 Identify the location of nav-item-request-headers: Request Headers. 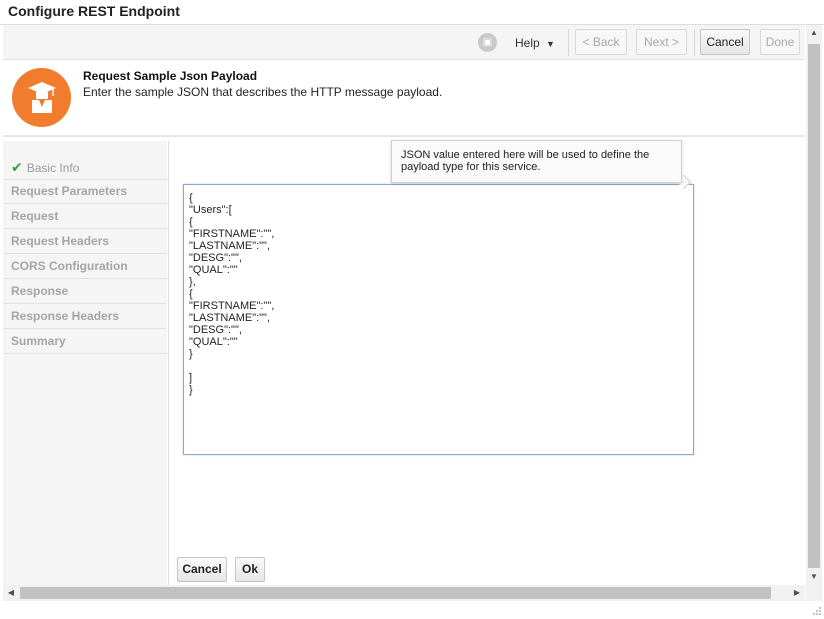
(85, 241).